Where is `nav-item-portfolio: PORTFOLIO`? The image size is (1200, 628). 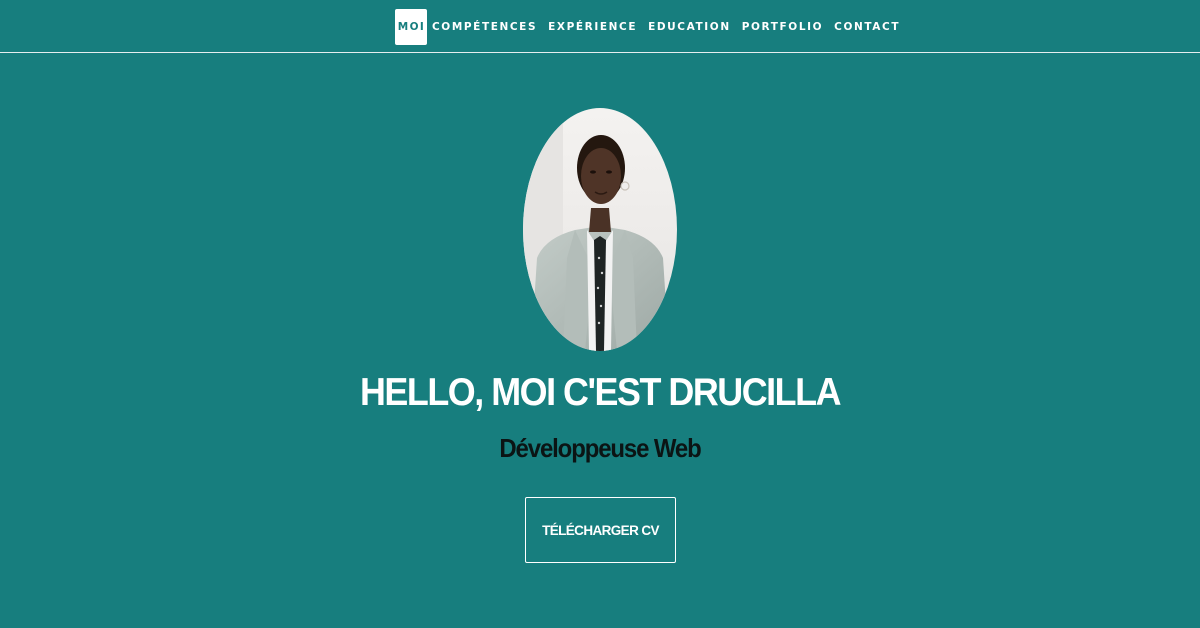
nav-item-portfolio: PORTFOLIO is located at coordinates (782, 27).